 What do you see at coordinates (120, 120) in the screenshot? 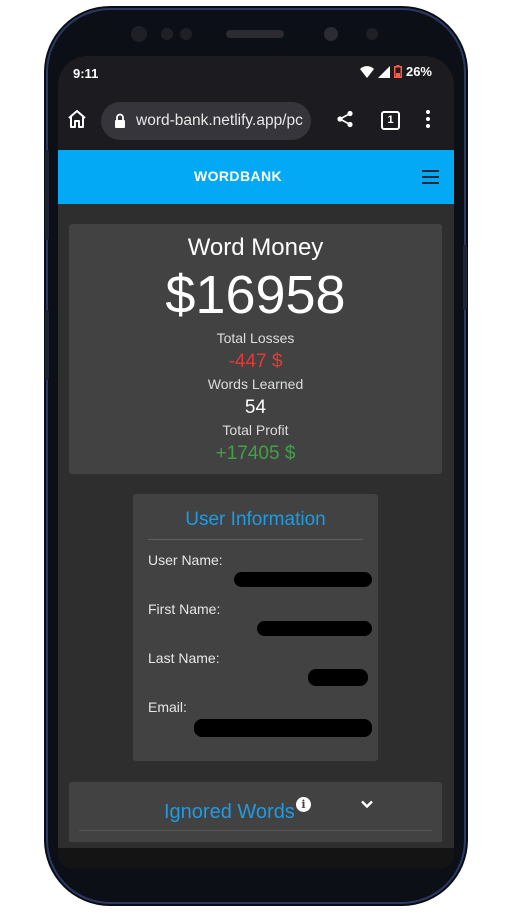
I see `lock-icon` at bounding box center [120, 120].